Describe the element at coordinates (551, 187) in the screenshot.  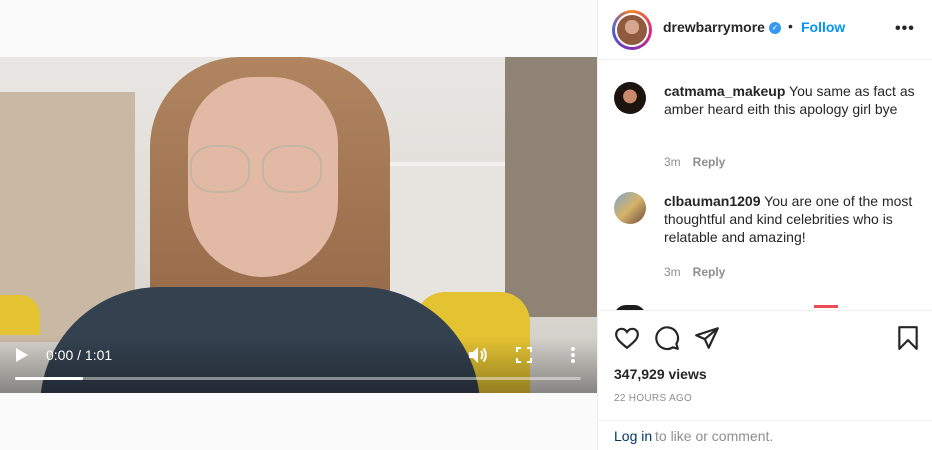
I see `bookshelf-far-right` at that location.